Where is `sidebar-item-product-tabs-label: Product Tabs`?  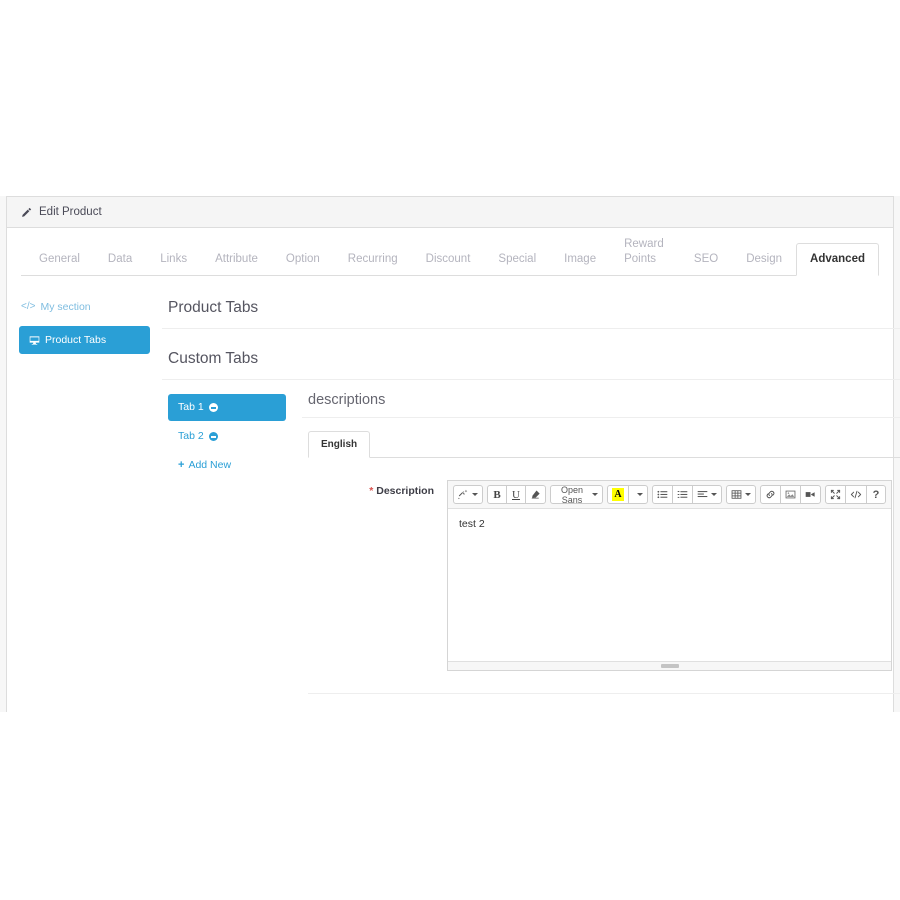 sidebar-item-product-tabs-label: Product Tabs is located at coordinates (76, 340).